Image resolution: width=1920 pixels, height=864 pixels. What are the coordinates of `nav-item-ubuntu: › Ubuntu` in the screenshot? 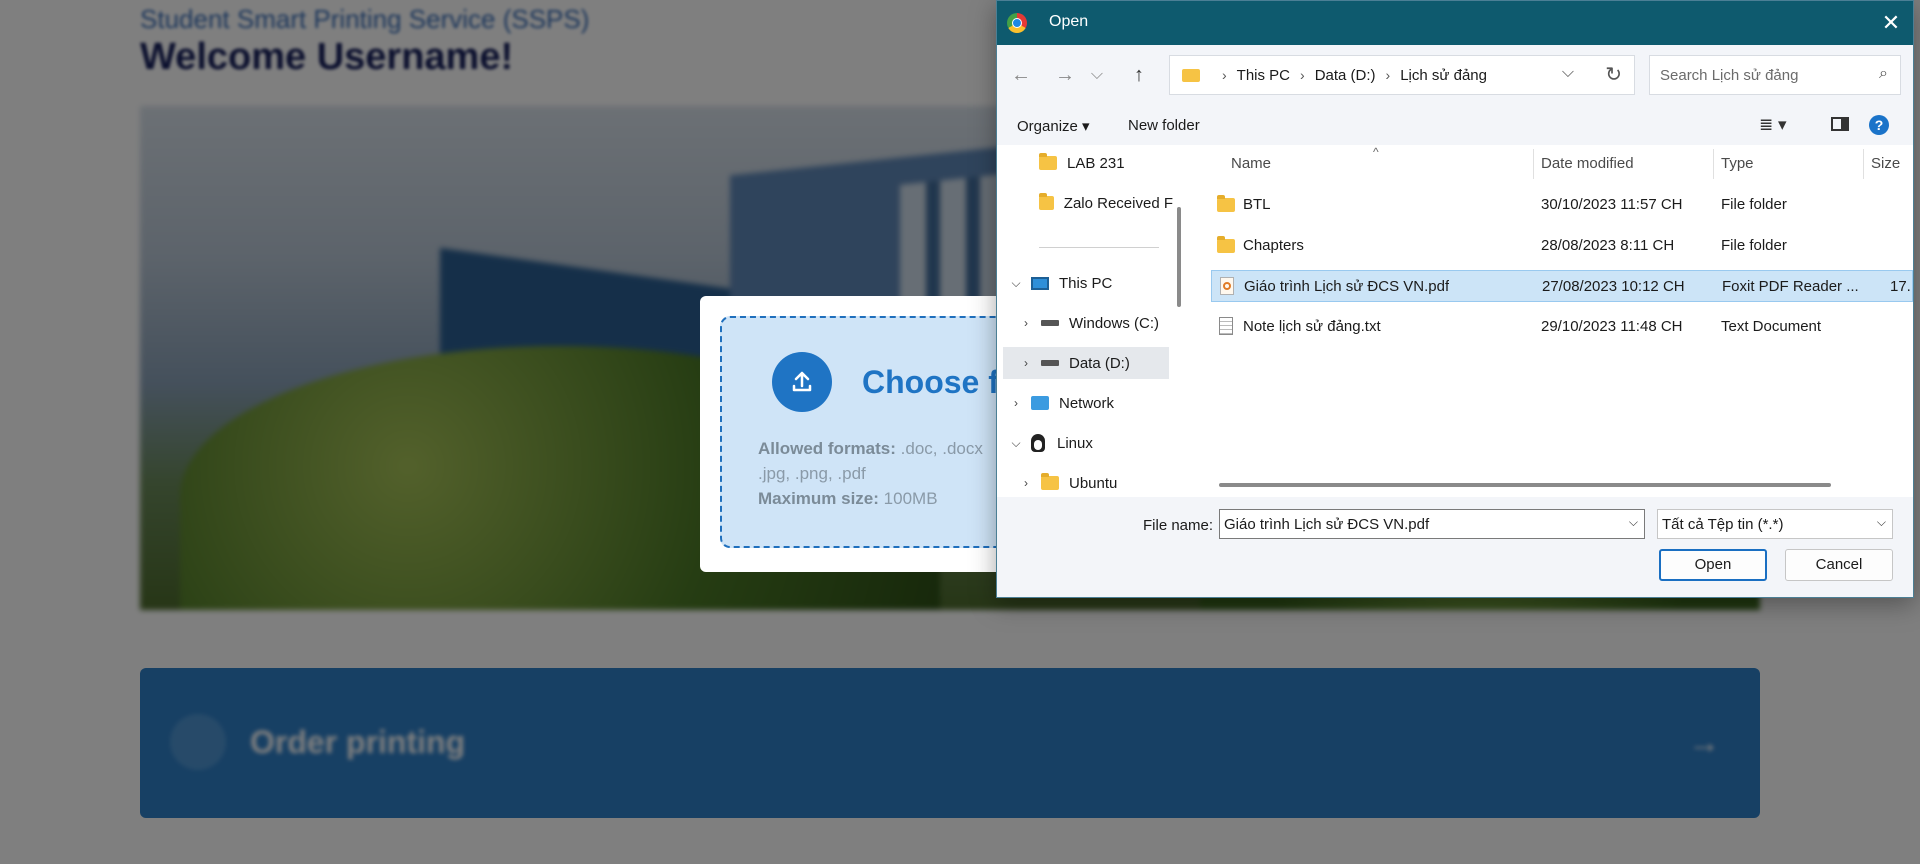 It's located at (1085, 482).